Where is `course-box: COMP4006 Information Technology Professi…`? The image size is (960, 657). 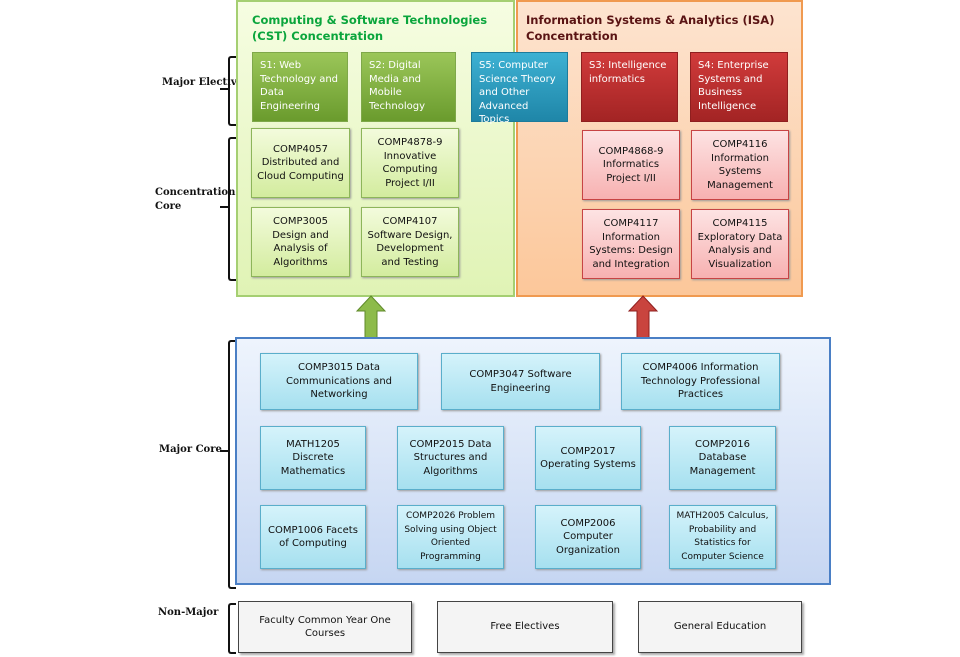
course-box: COMP4006 Information Technology Professi… is located at coordinates (700, 381).